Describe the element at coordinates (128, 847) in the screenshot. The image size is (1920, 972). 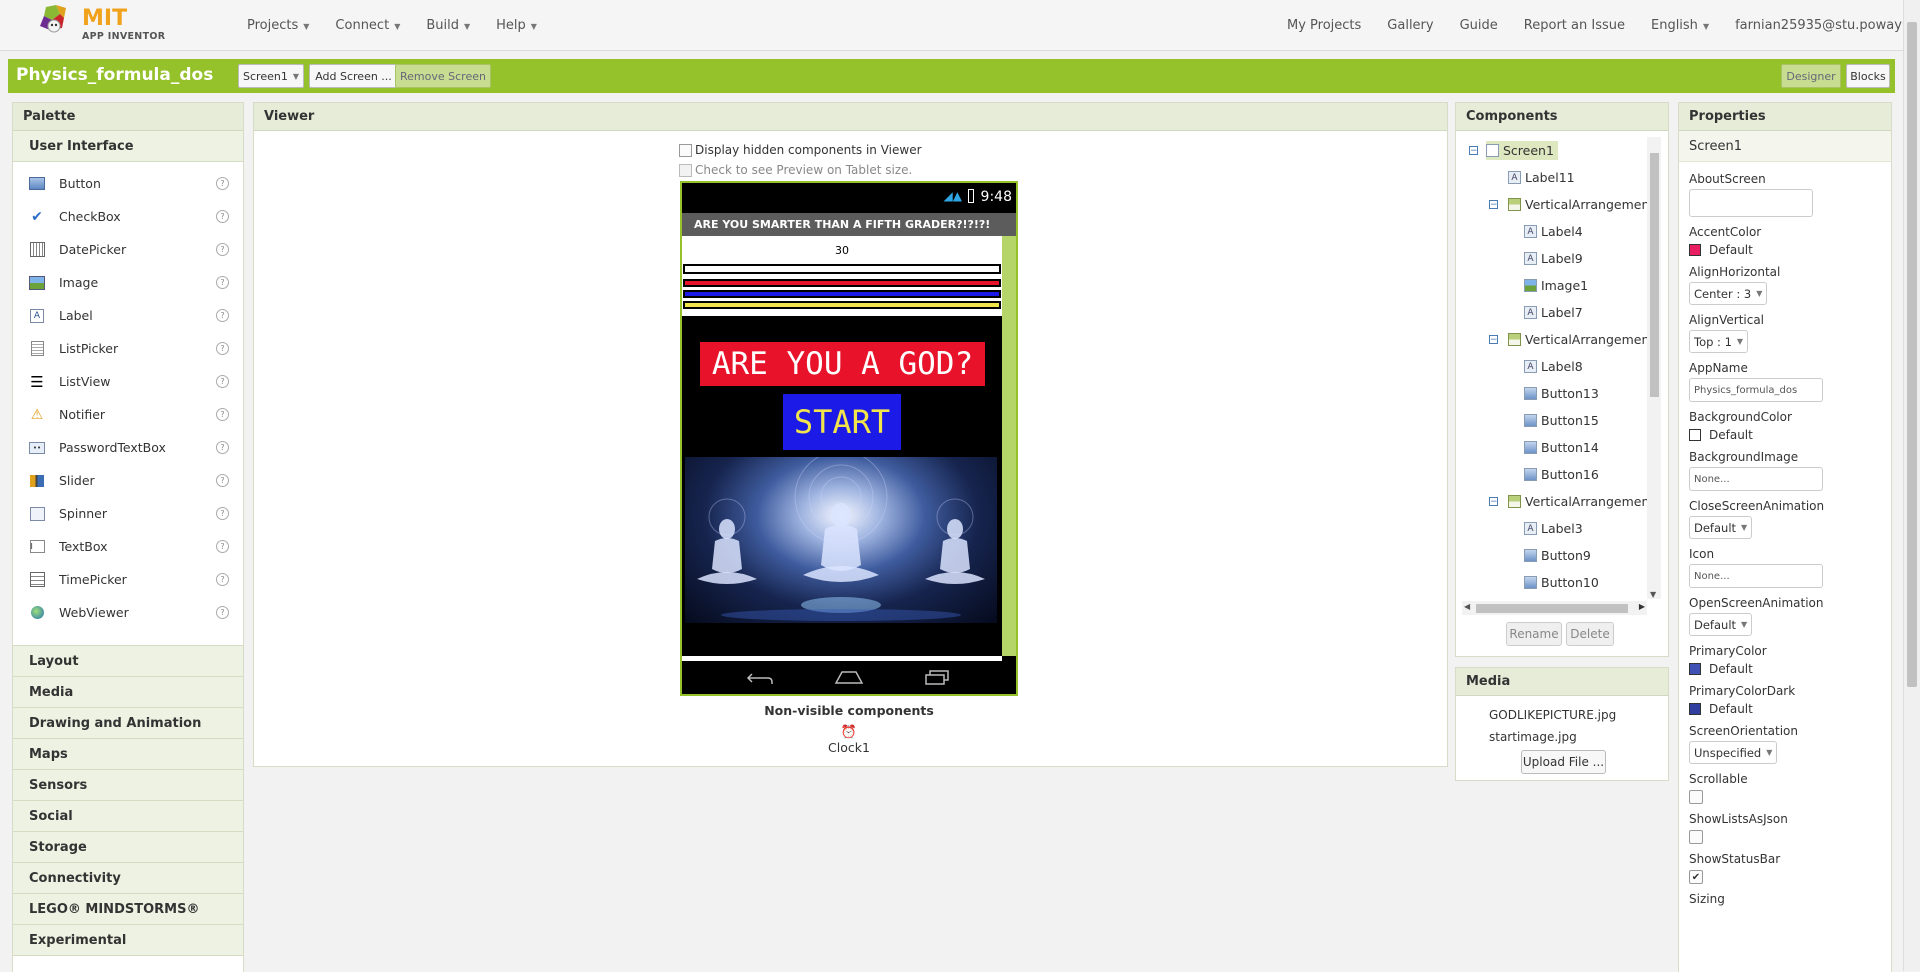
I see `palette-category-storage: Storage` at that location.